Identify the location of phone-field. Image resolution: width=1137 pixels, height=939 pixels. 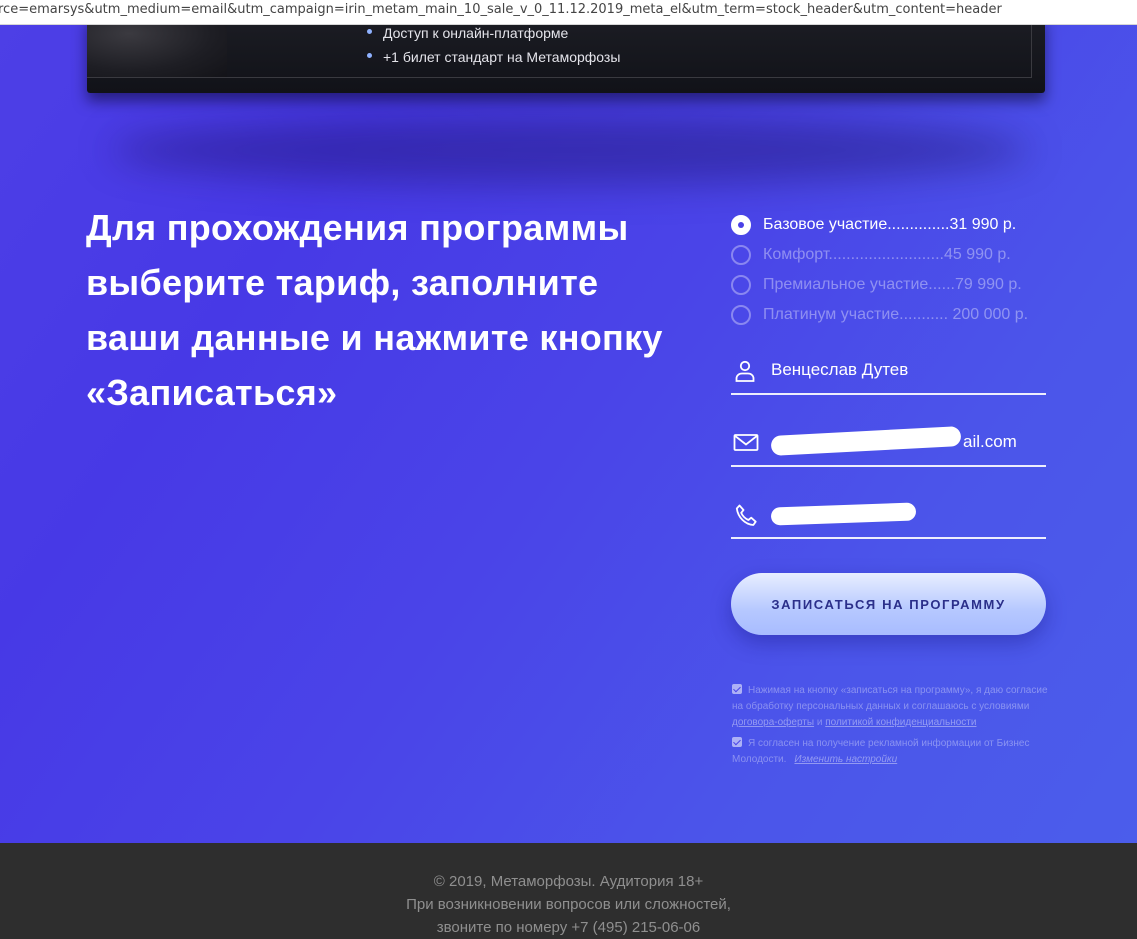
(888, 517).